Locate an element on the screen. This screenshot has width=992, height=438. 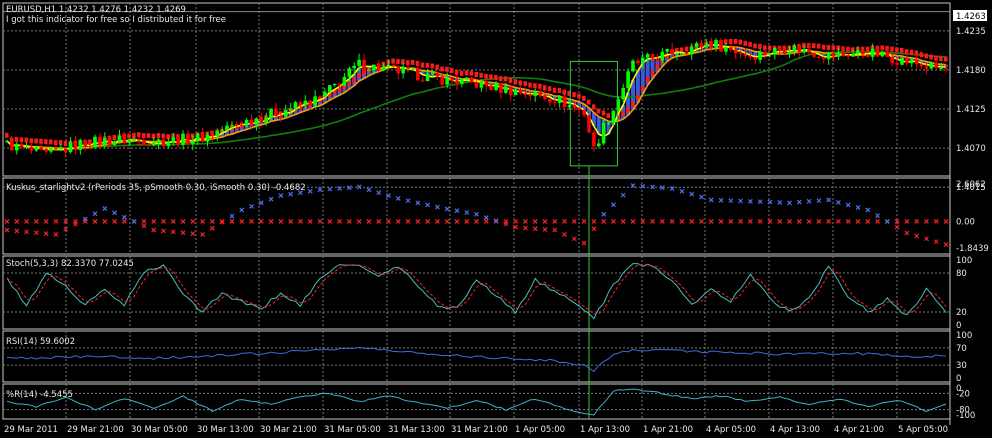
kuskus-tick-label: -1.8439 is located at coordinates (972, 249).